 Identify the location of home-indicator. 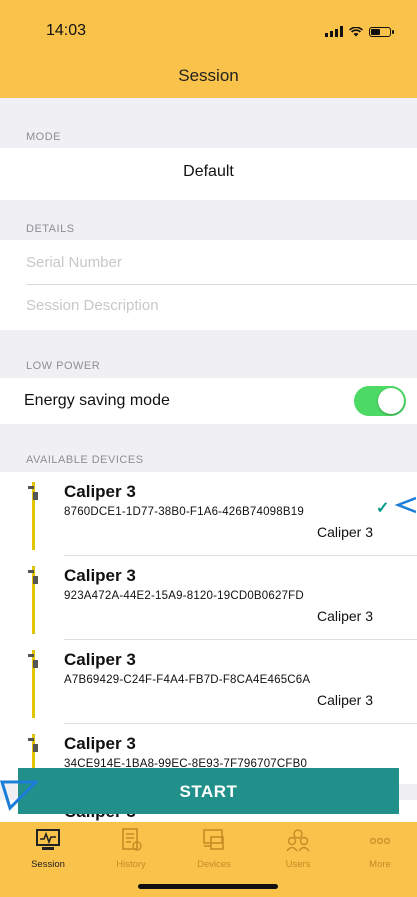
(208, 886).